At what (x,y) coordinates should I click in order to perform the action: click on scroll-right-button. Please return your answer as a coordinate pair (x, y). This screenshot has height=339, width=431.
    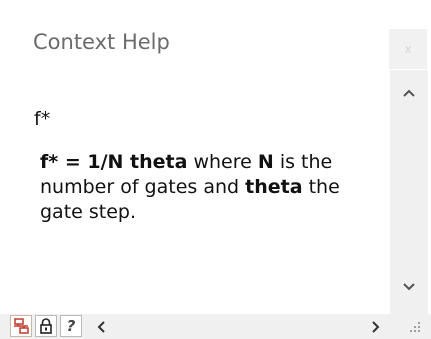
    Looking at the image, I should click on (376, 326).